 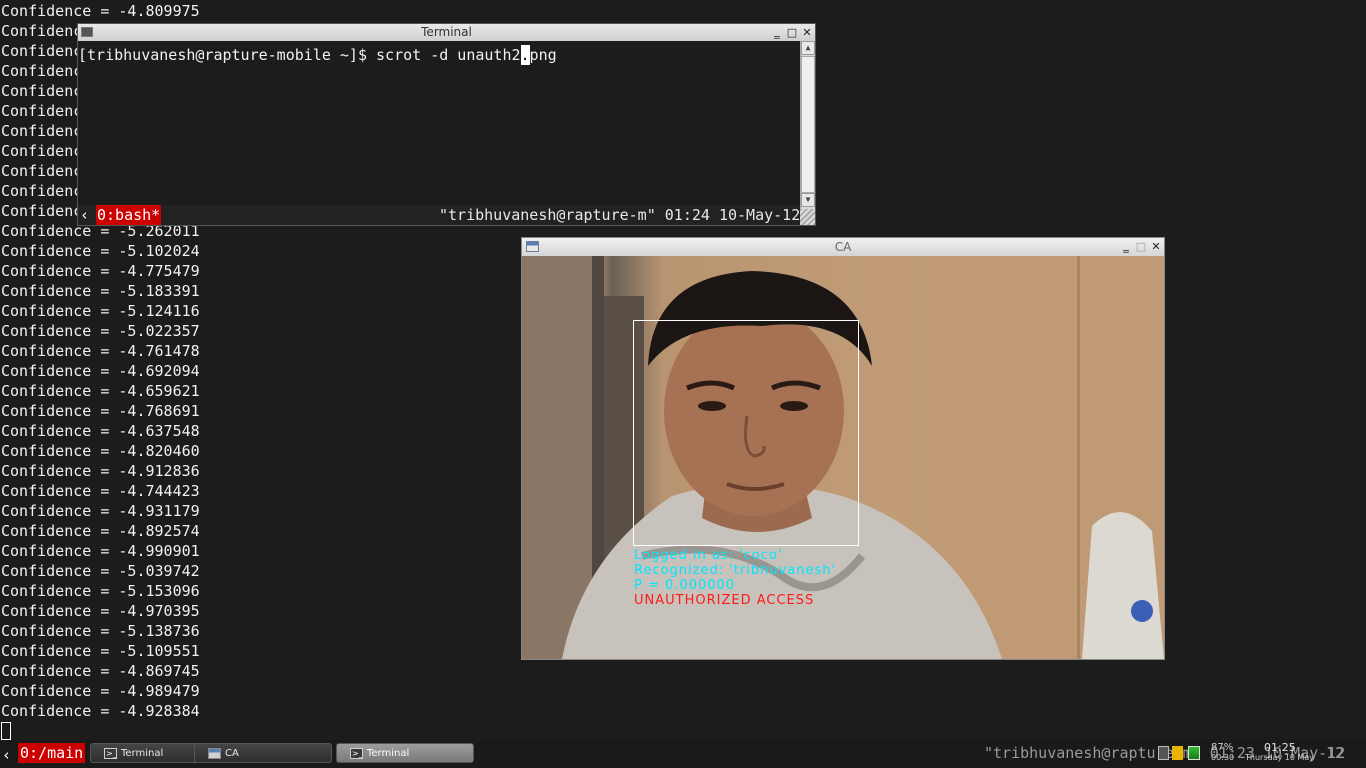 I want to click on output-line: Confidence = -5.124116, so click(x=100, y=311).